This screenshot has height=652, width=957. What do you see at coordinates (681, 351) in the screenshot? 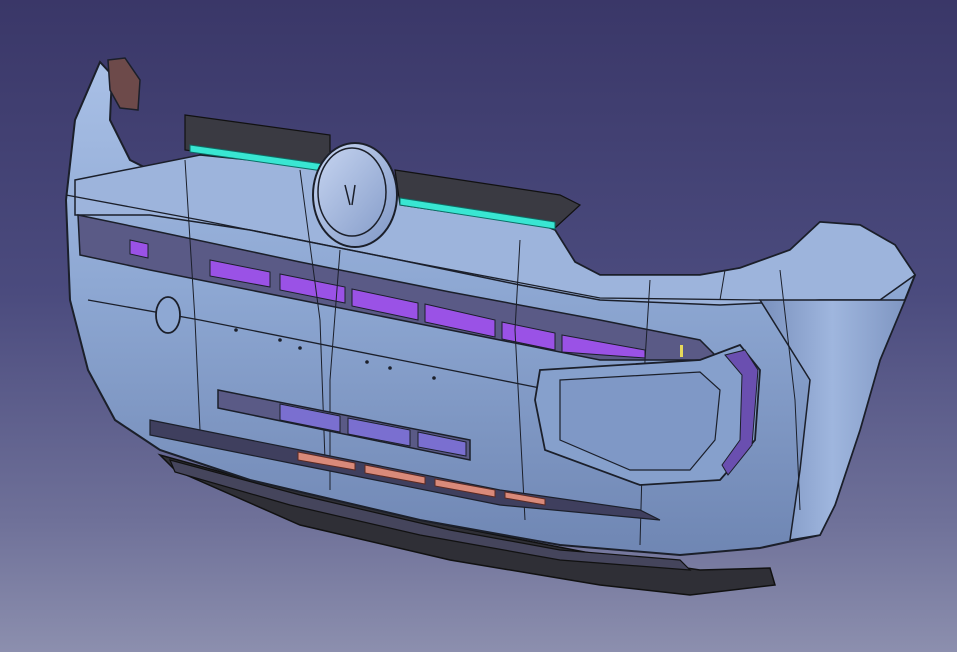
I see `marker-pin` at bounding box center [681, 351].